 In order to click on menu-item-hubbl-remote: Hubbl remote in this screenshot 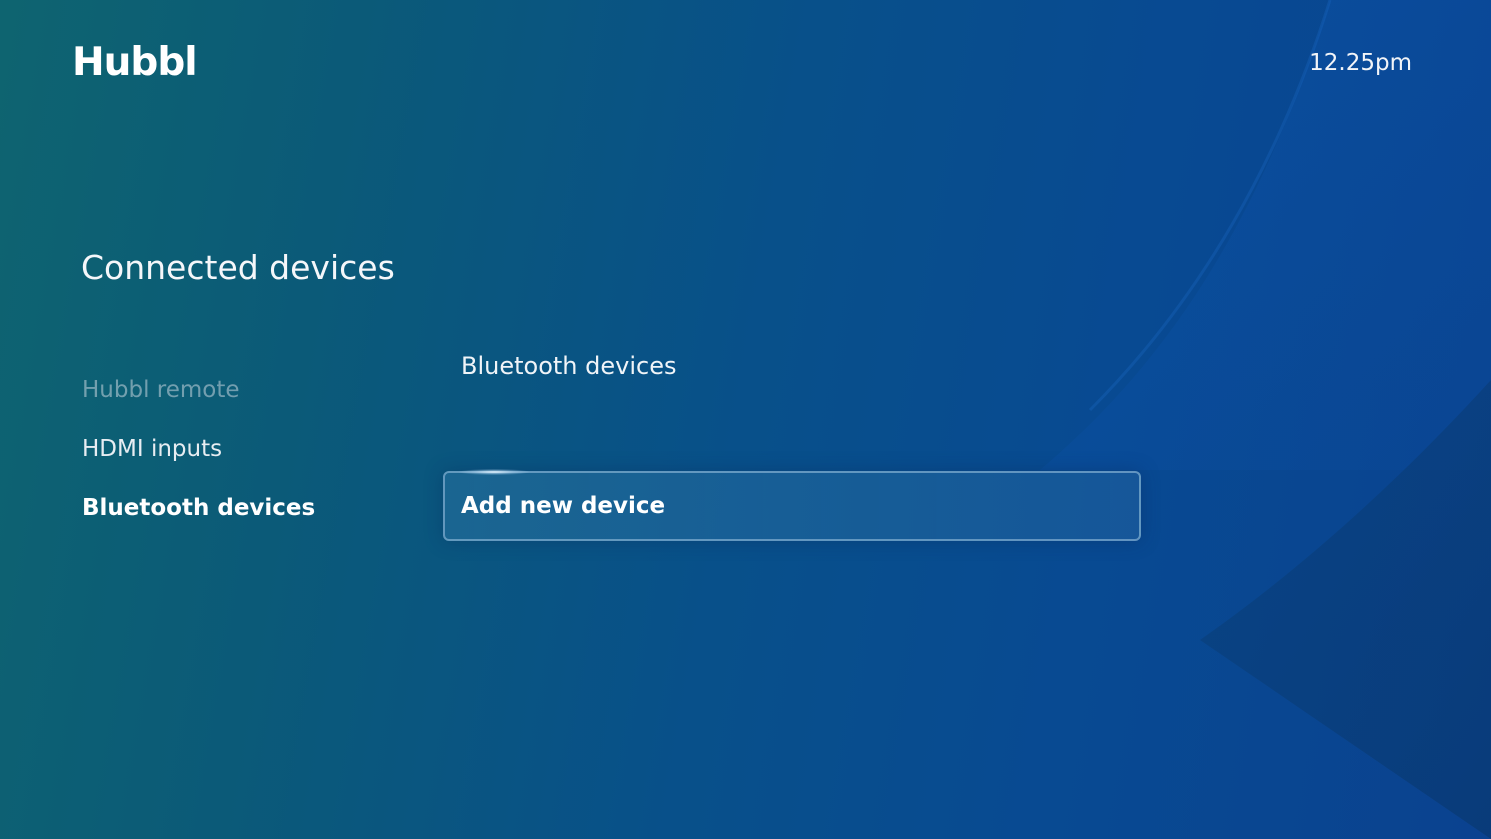, I will do `click(242, 401)`.